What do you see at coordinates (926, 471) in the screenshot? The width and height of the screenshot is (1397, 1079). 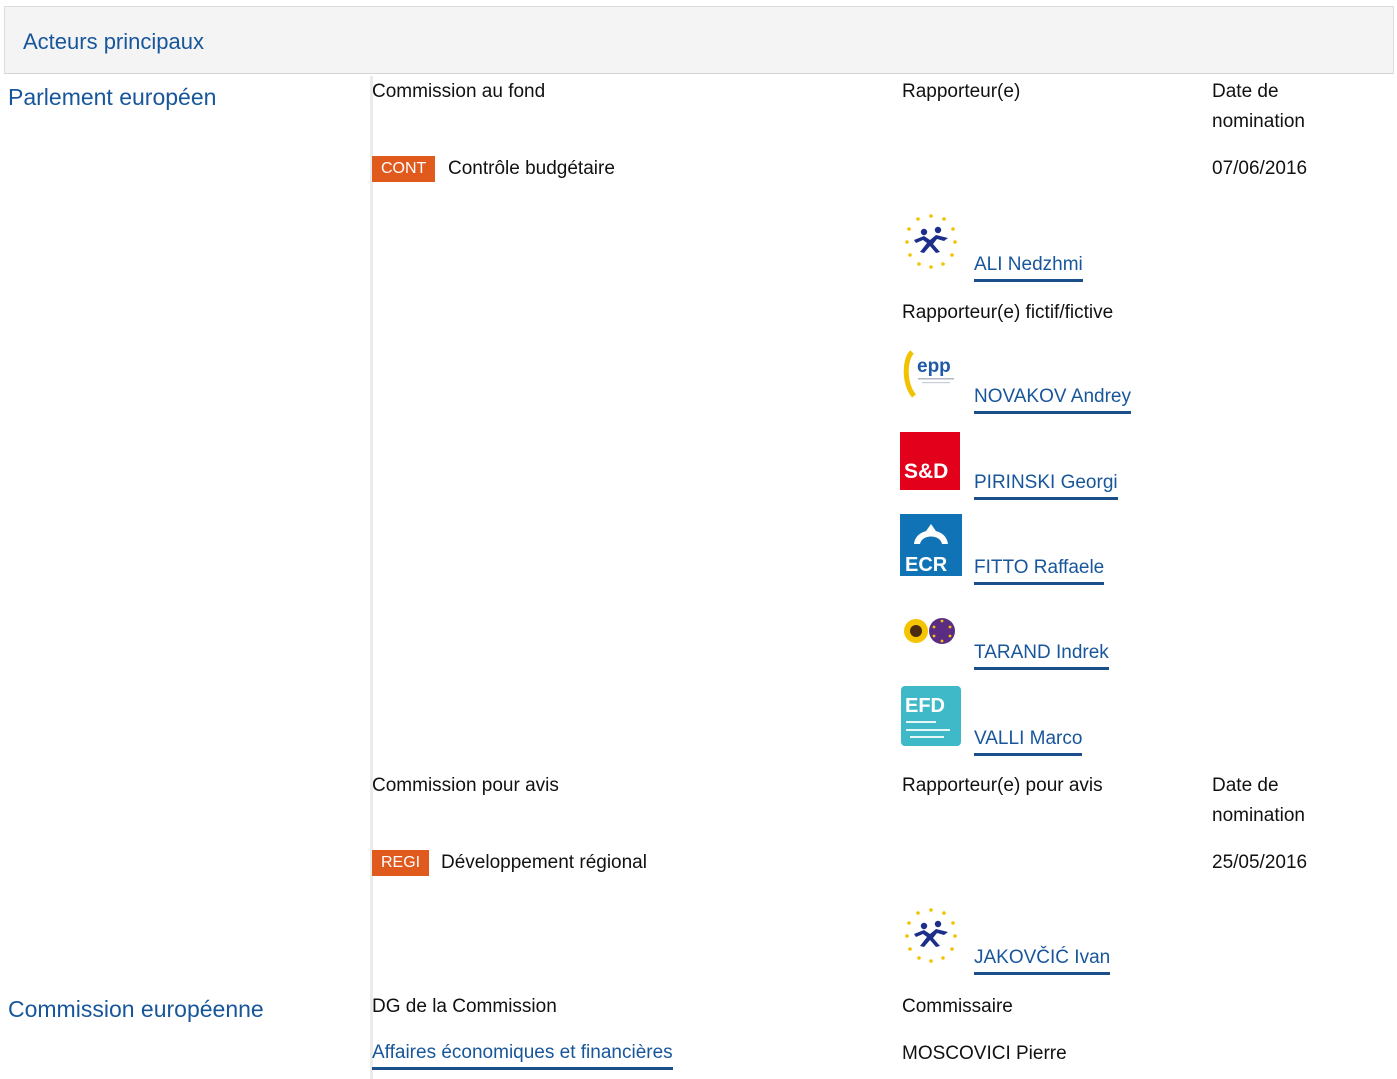 I see `svg-text: S&D` at bounding box center [926, 471].